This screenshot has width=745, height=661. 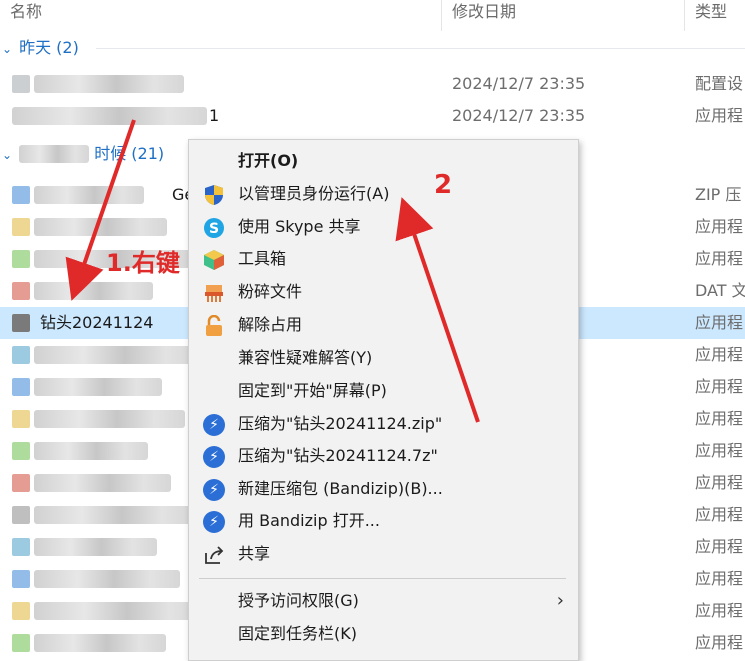 What do you see at coordinates (443, 185) in the screenshot?
I see `annotation-step2: 2` at bounding box center [443, 185].